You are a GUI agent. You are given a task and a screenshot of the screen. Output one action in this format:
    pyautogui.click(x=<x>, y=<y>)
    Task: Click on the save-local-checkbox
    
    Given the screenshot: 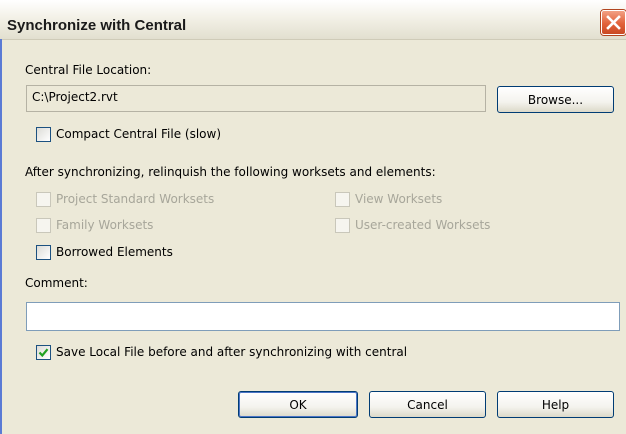 What is the action you would take?
    pyautogui.click(x=43, y=352)
    